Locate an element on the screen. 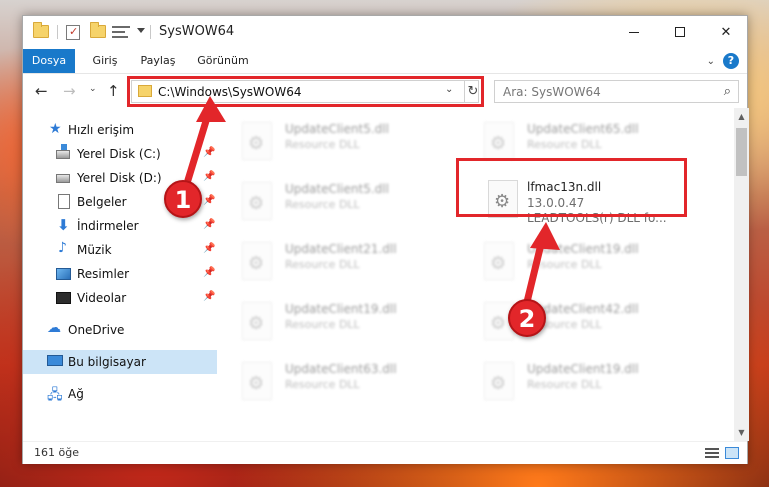 The height and width of the screenshot is (487, 769). maximize-button is located at coordinates (680, 32).